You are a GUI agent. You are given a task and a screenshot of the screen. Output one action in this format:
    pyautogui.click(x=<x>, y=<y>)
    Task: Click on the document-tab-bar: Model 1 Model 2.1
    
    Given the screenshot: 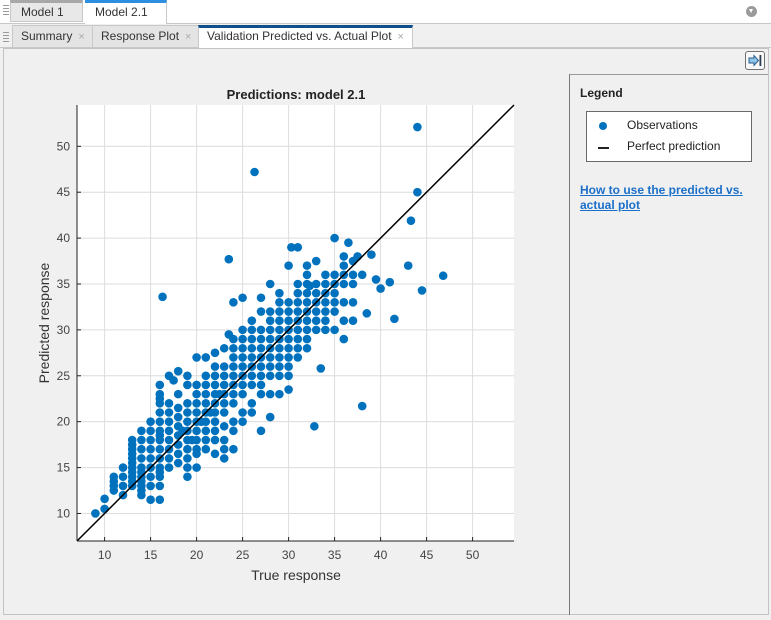 What is the action you would take?
    pyautogui.click(x=385, y=12)
    